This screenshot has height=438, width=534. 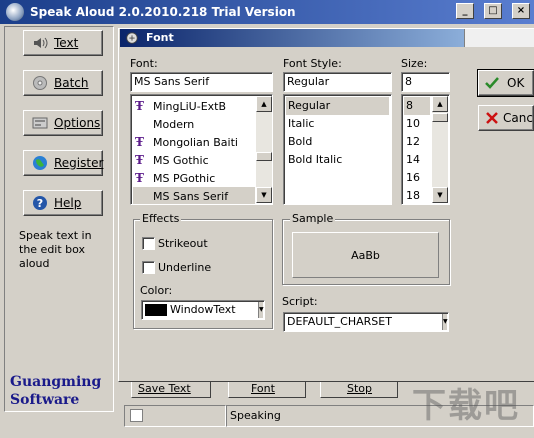 I want to click on watermark-logo: 下载吧, so click(x=466, y=406).